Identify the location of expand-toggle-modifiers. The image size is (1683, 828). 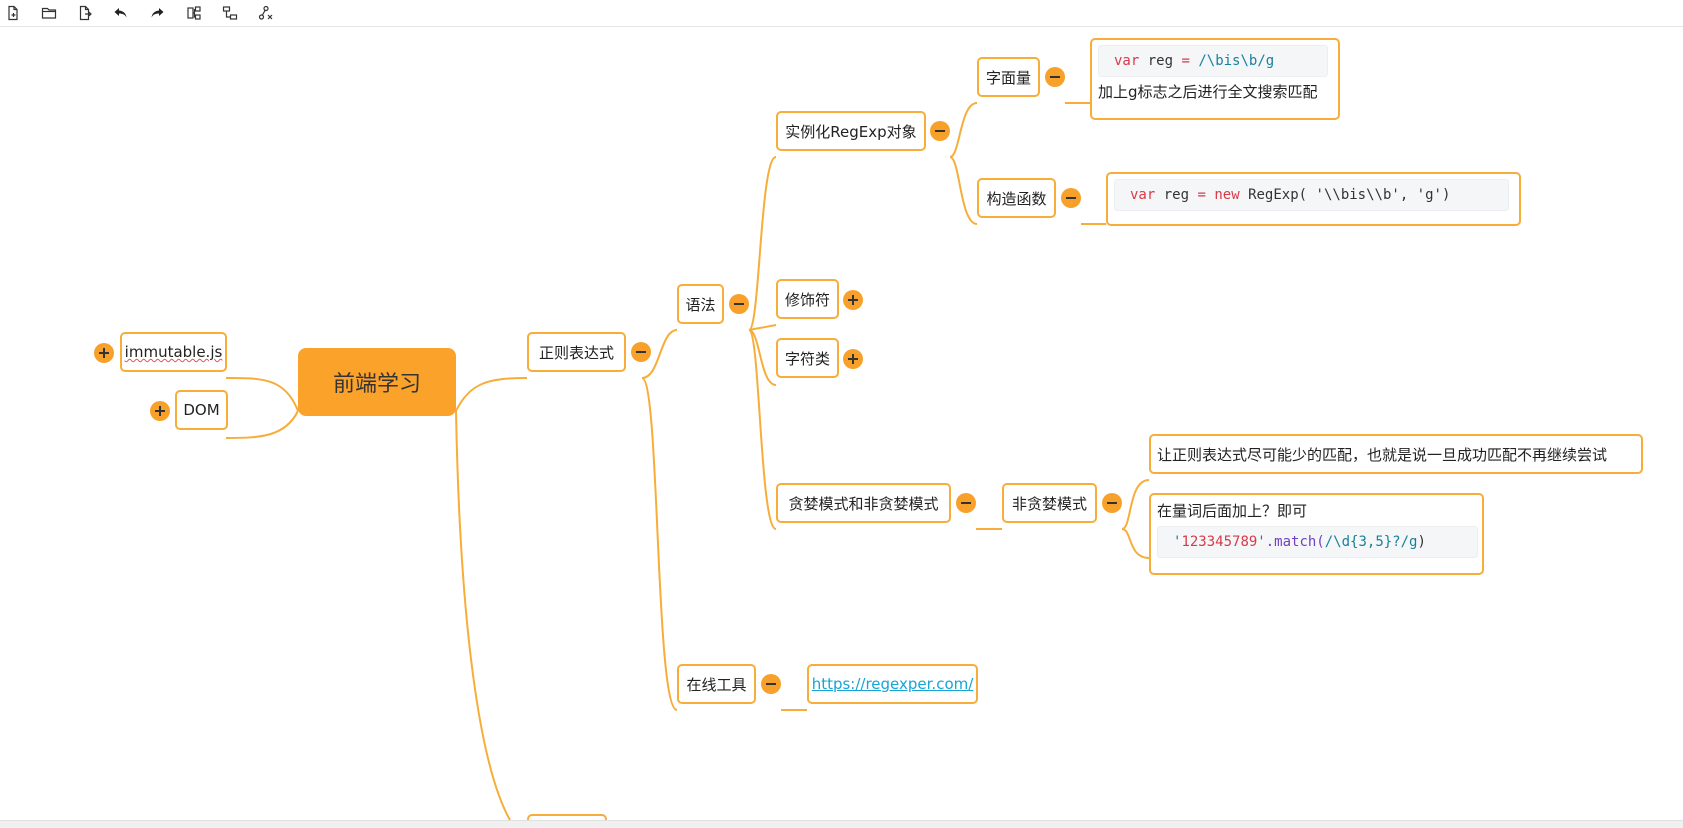
(853, 300).